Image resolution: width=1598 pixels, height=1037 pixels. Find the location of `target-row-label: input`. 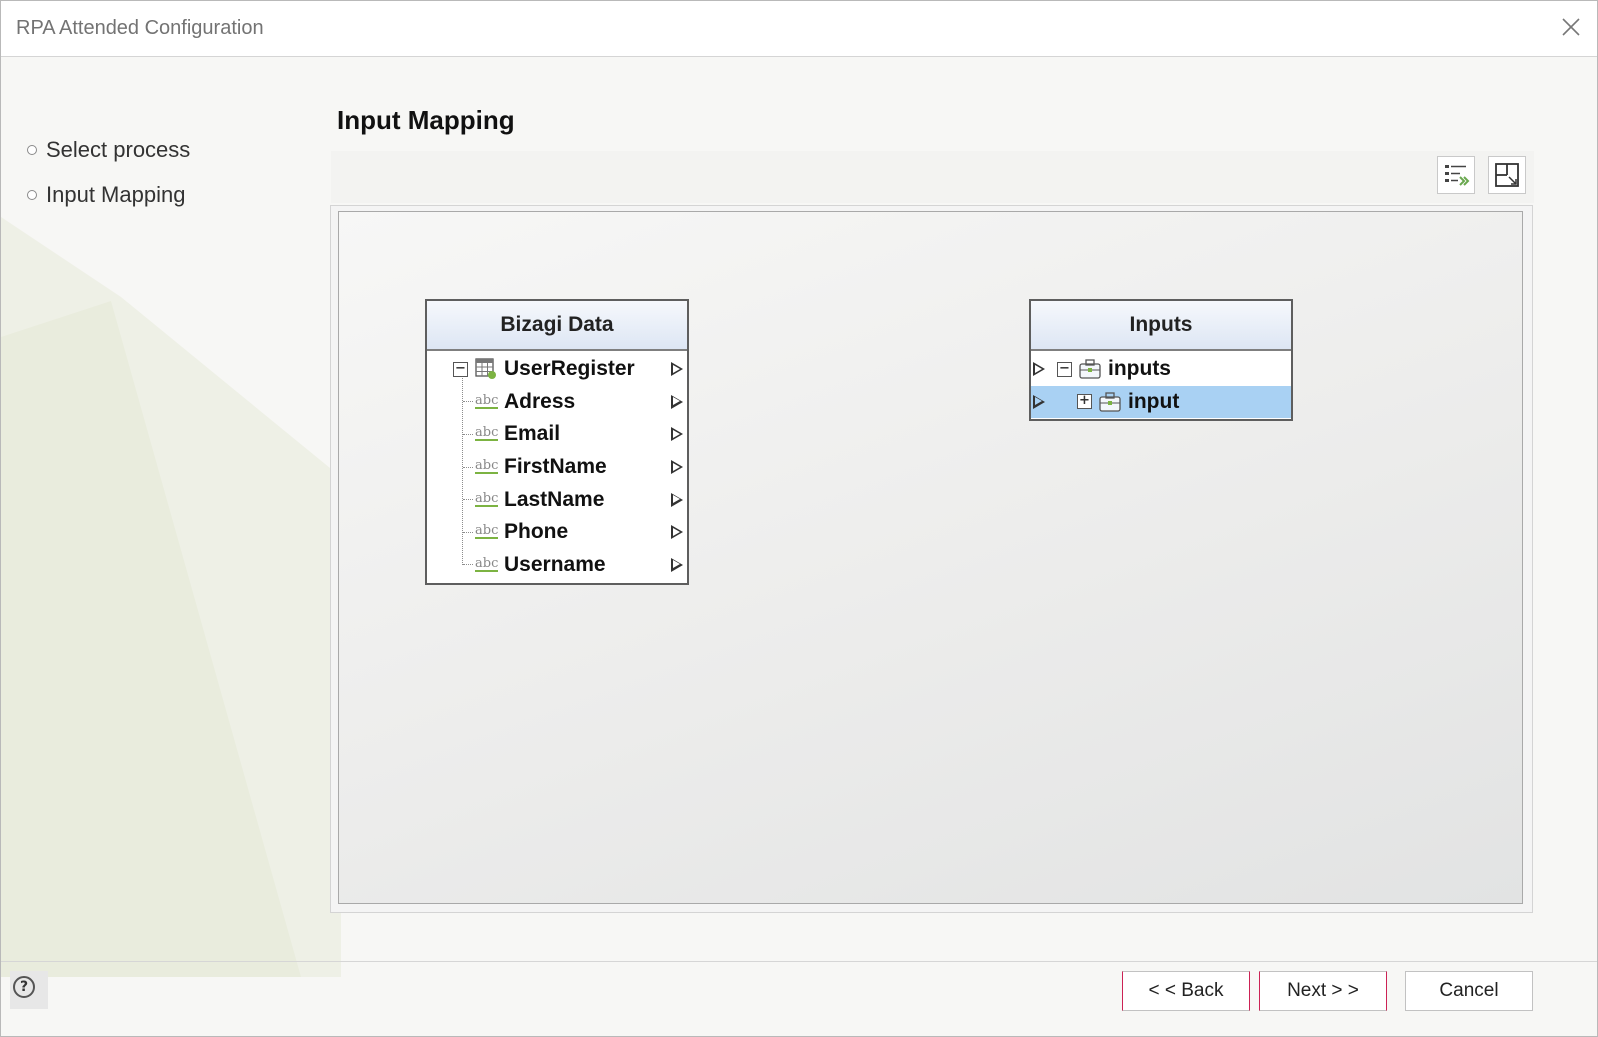

target-row-label: input is located at coordinates (1154, 401).